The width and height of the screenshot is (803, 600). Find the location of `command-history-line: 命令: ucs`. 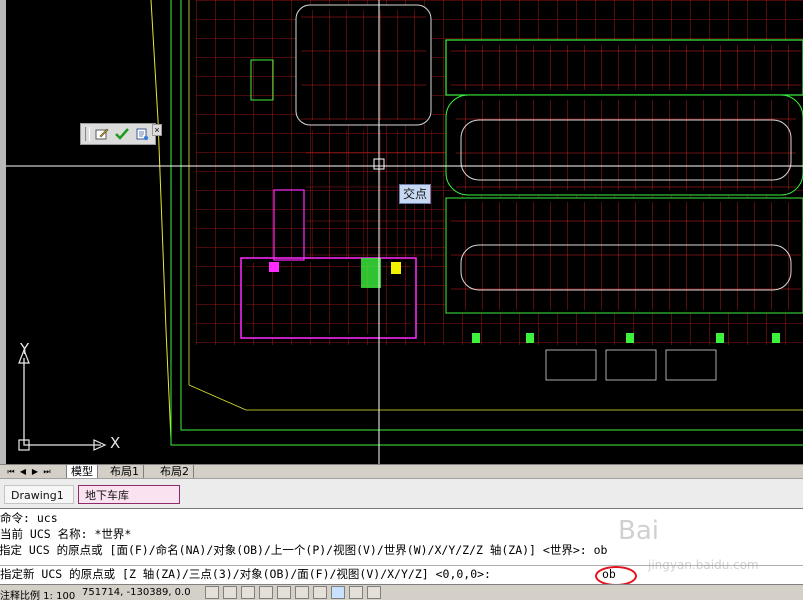

command-history-line: 命令: ucs is located at coordinates (29, 518).